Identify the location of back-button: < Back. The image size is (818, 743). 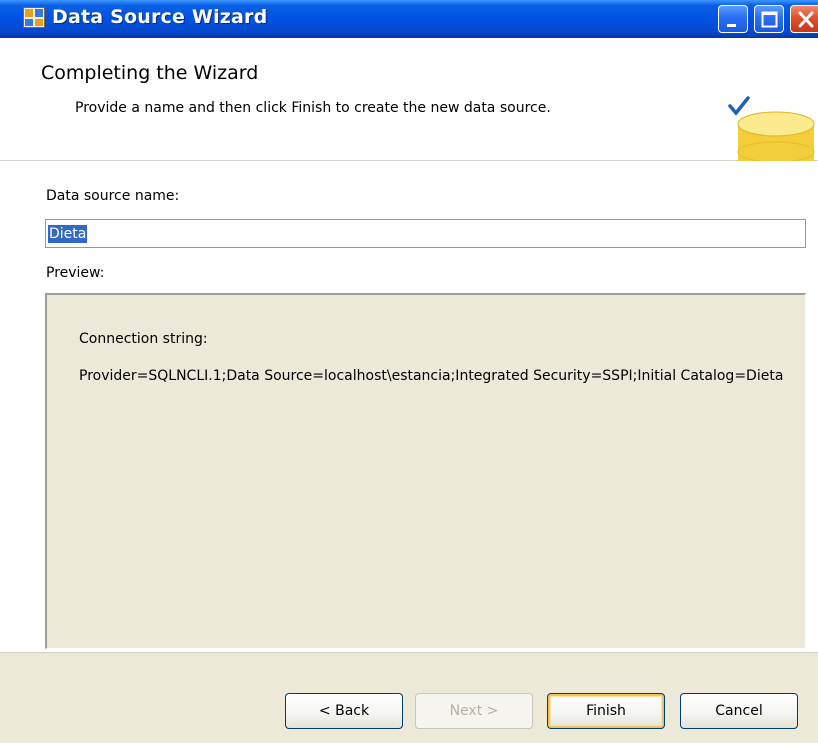
(344, 711).